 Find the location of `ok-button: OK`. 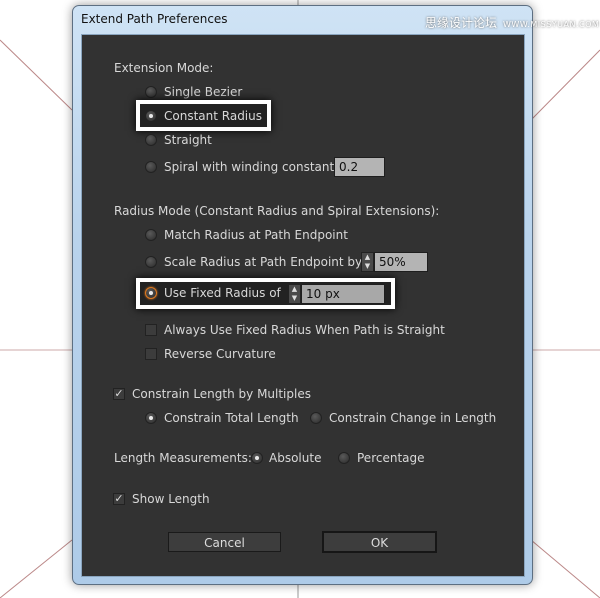

ok-button: OK is located at coordinates (379, 542).